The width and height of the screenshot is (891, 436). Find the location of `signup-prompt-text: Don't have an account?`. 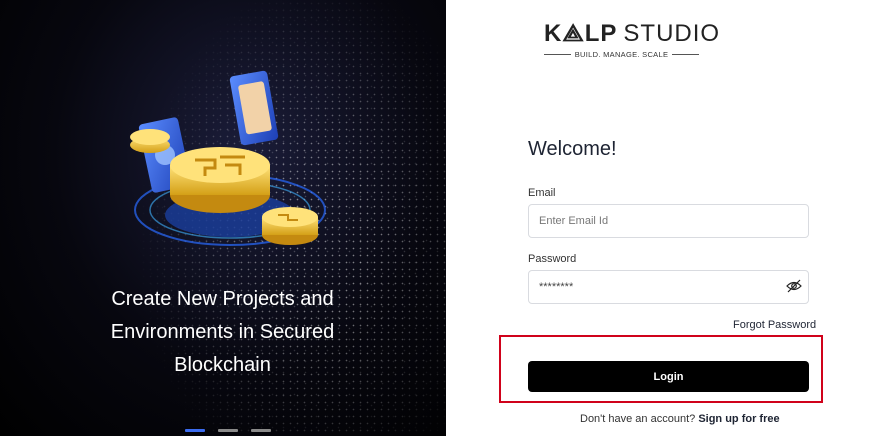

signup-prompt-text: Don't have an account? is located at coordinates (638, 419).